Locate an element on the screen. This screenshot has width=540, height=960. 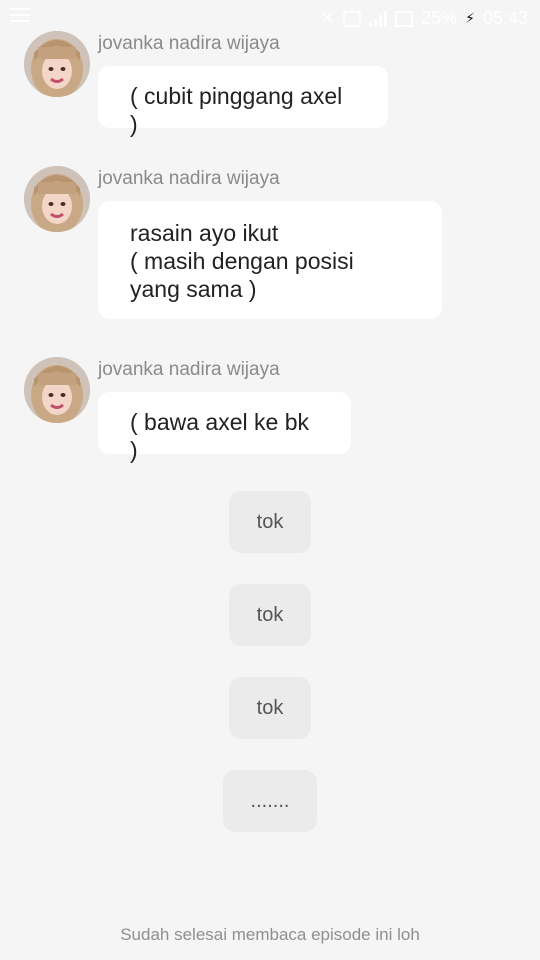
status-bar: ✕ 25% ⚡ 05:43 is located at coordinates (270, 18).